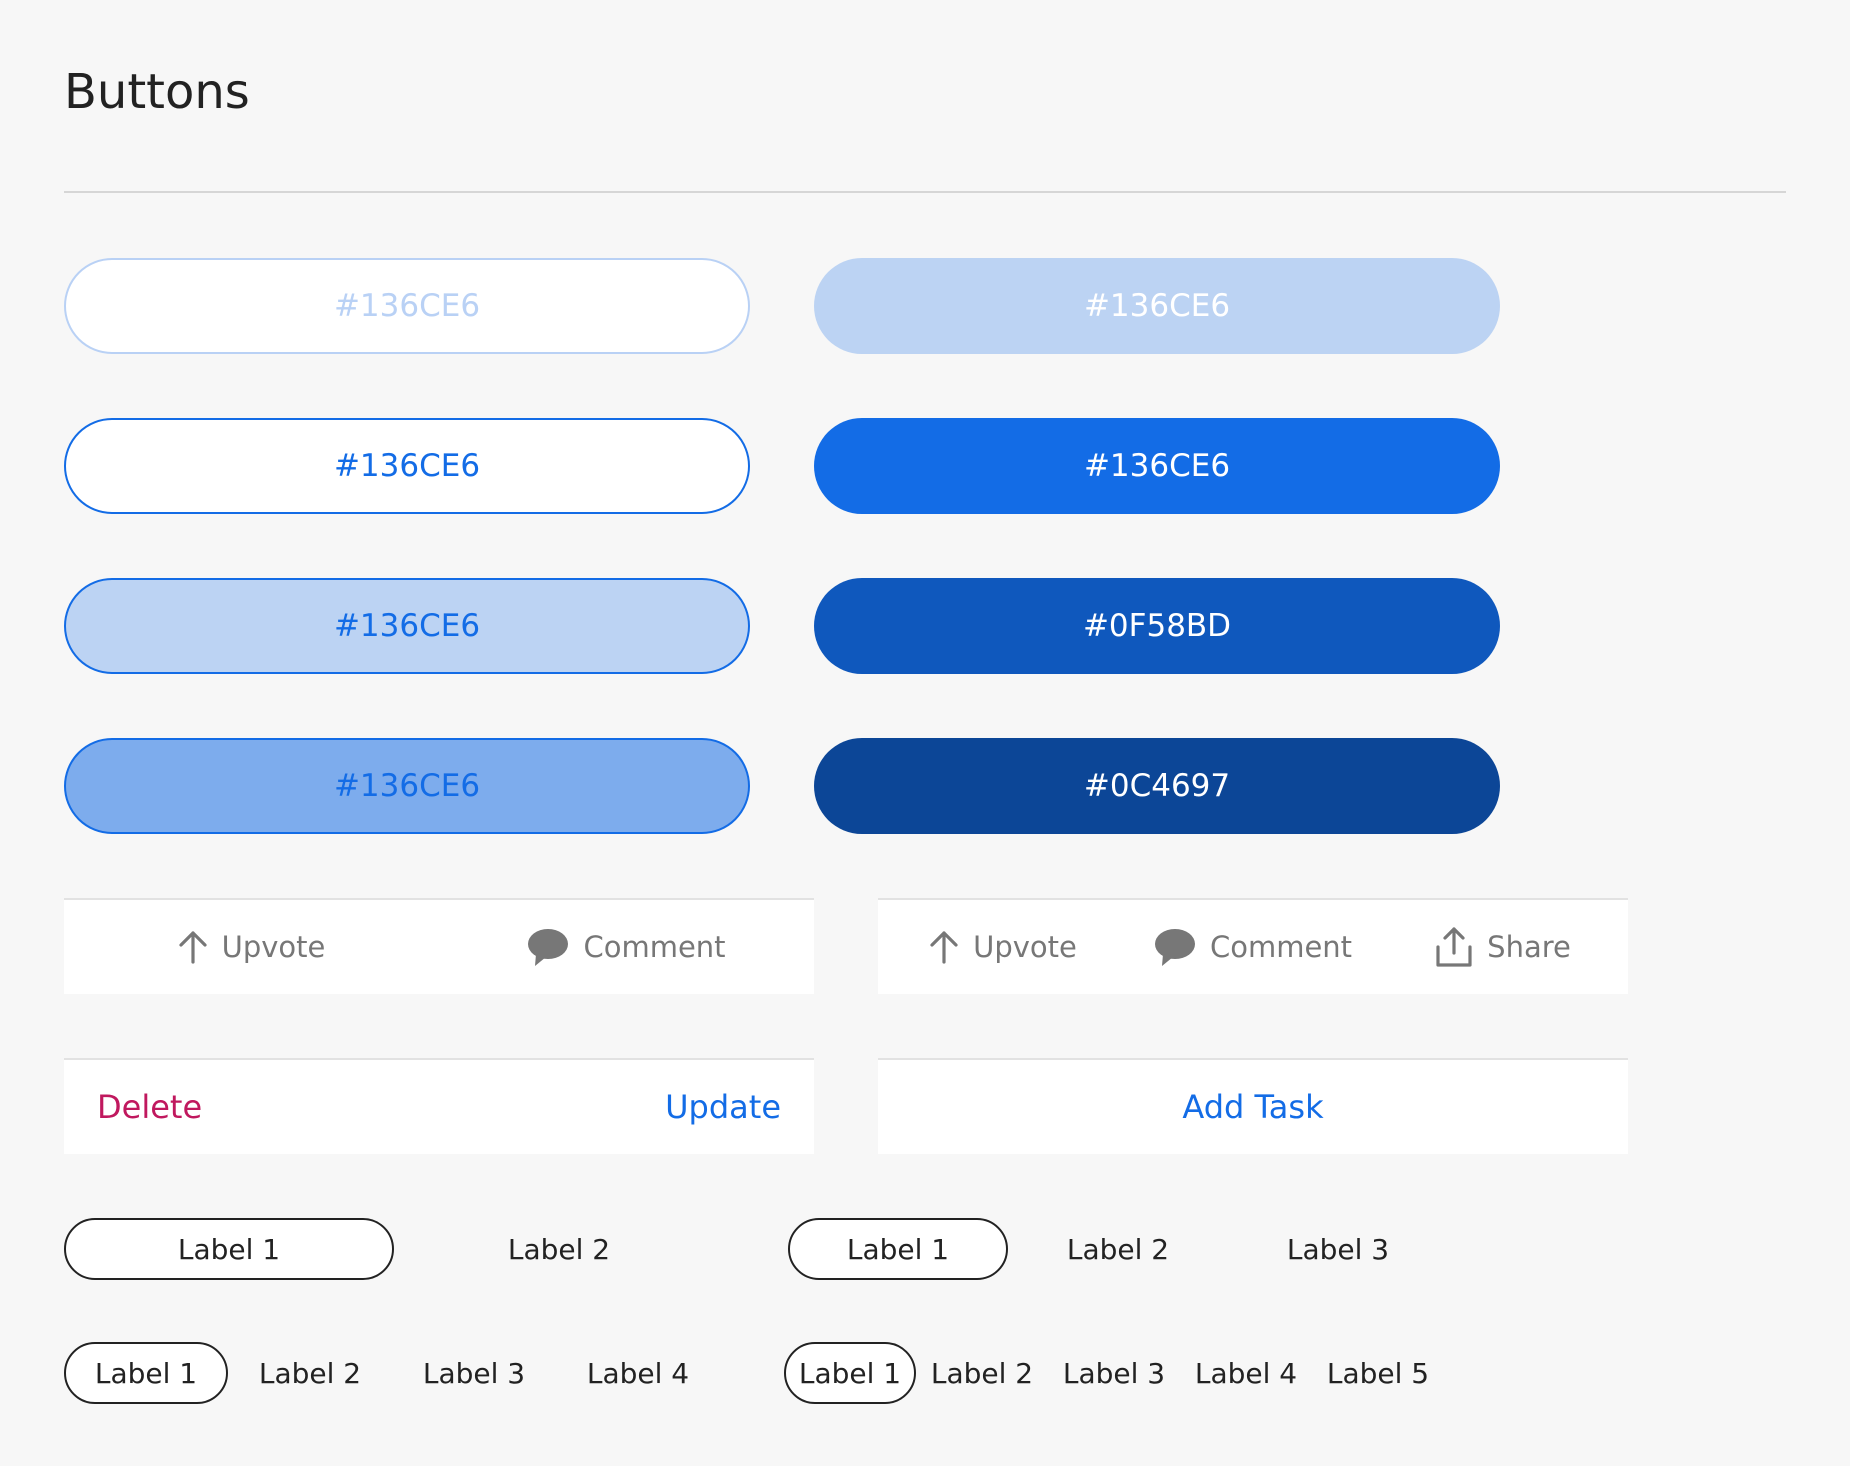  What do you see at coordinates (925, 192) in the screenshot?
I see `header-divider` at bounding box center [925, 192].